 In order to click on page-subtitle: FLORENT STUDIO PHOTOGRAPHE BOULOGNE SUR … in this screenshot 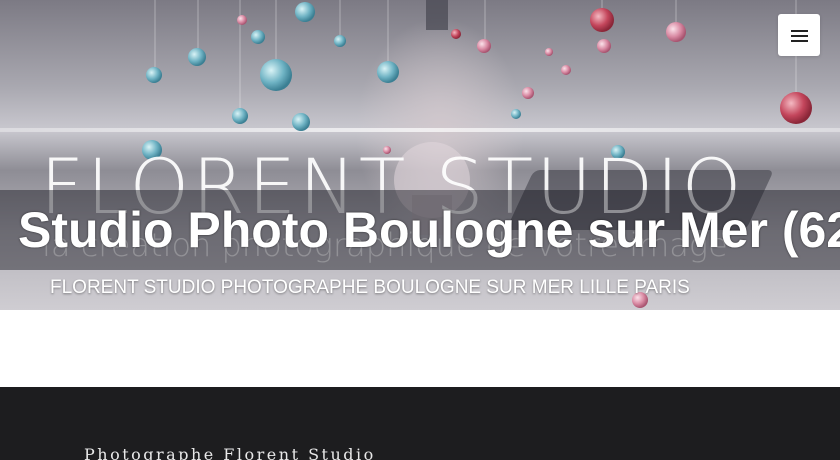, I will do `click(370, 287)`.